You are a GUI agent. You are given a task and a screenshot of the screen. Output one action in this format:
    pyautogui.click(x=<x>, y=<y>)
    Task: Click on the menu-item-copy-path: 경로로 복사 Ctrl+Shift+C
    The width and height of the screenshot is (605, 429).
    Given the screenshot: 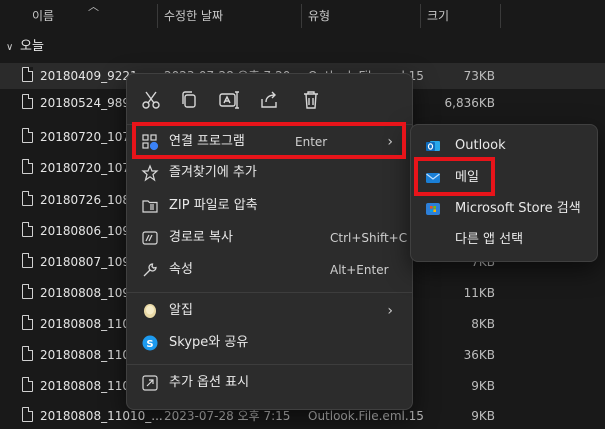 What is the action you would take?
    pyautogui.click(x=270, y=238)
    